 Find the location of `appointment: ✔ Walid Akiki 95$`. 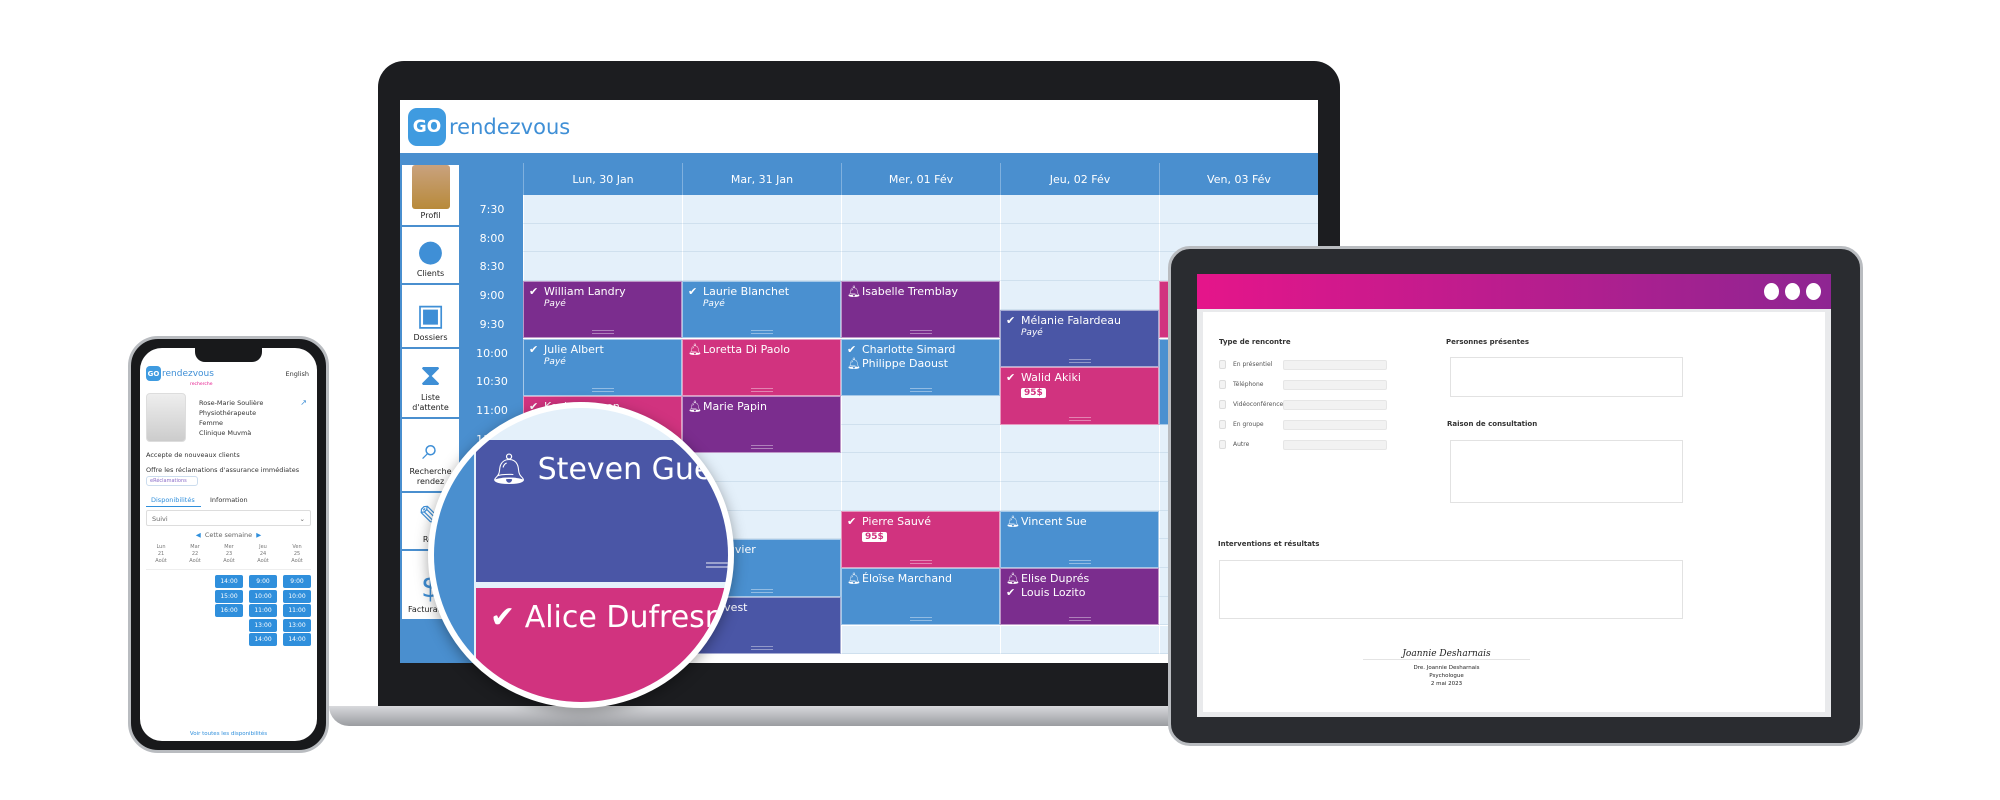

appointment: ✔ Walid Akiki 95$ is located at coordinates (1079, 396).